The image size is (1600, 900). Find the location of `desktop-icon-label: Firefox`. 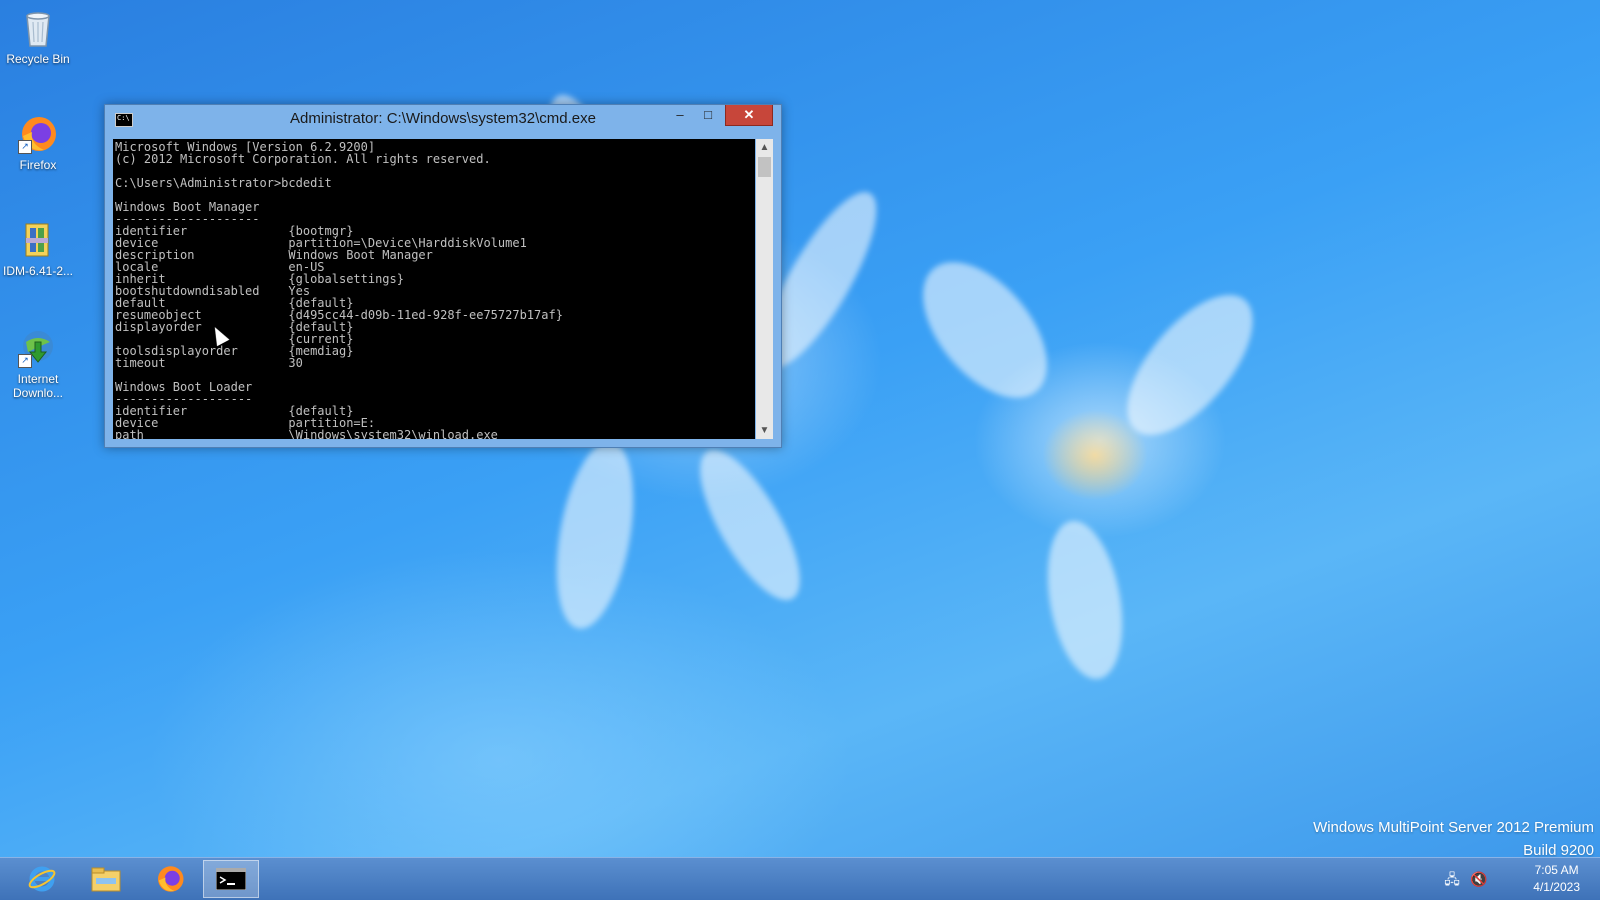

desktop-icon-label: Firefox is located at coordinates (38, 165).